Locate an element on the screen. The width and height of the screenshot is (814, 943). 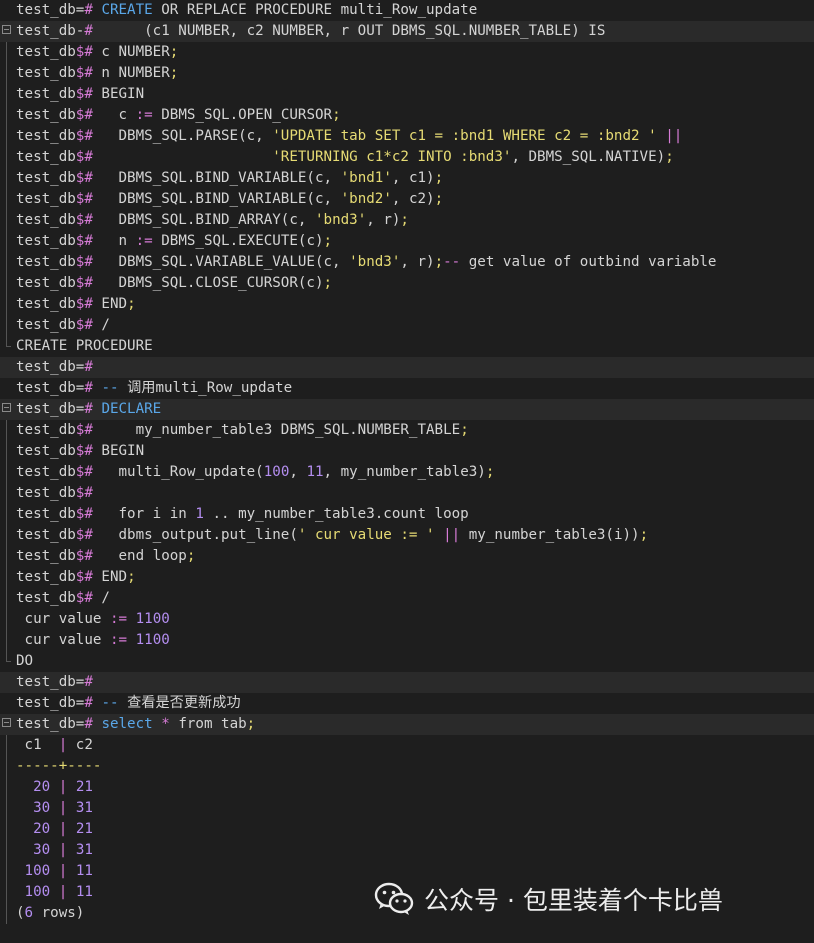
token-text: OR REPLACE PROCEDURE multi_Row_update is located at coordinates (315, 10).